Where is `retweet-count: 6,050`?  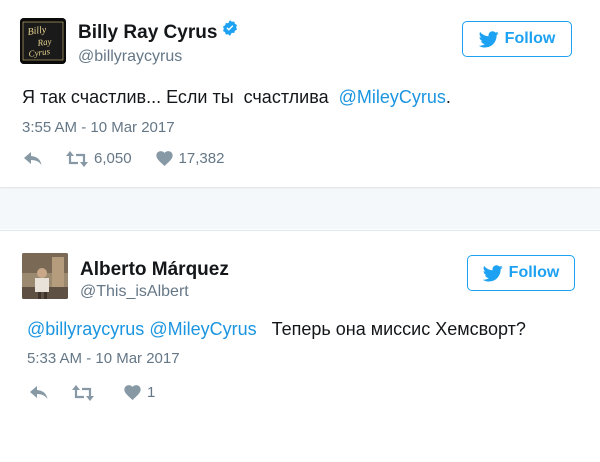 retweet-count: 6,050 is located at coordinates (113, 158).